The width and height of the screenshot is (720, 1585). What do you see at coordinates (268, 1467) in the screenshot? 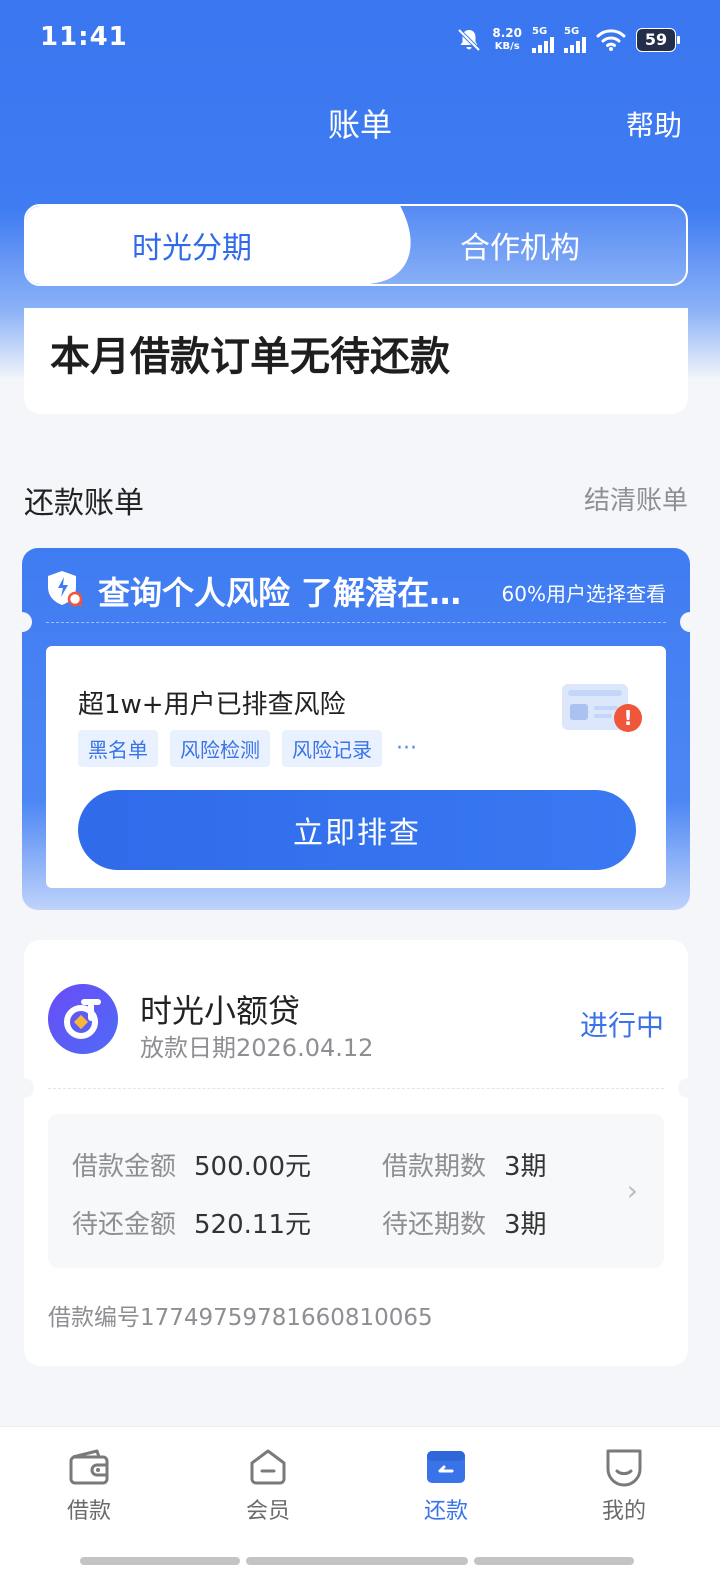
I see `basket-icon` at bounding box center [268, 1467].